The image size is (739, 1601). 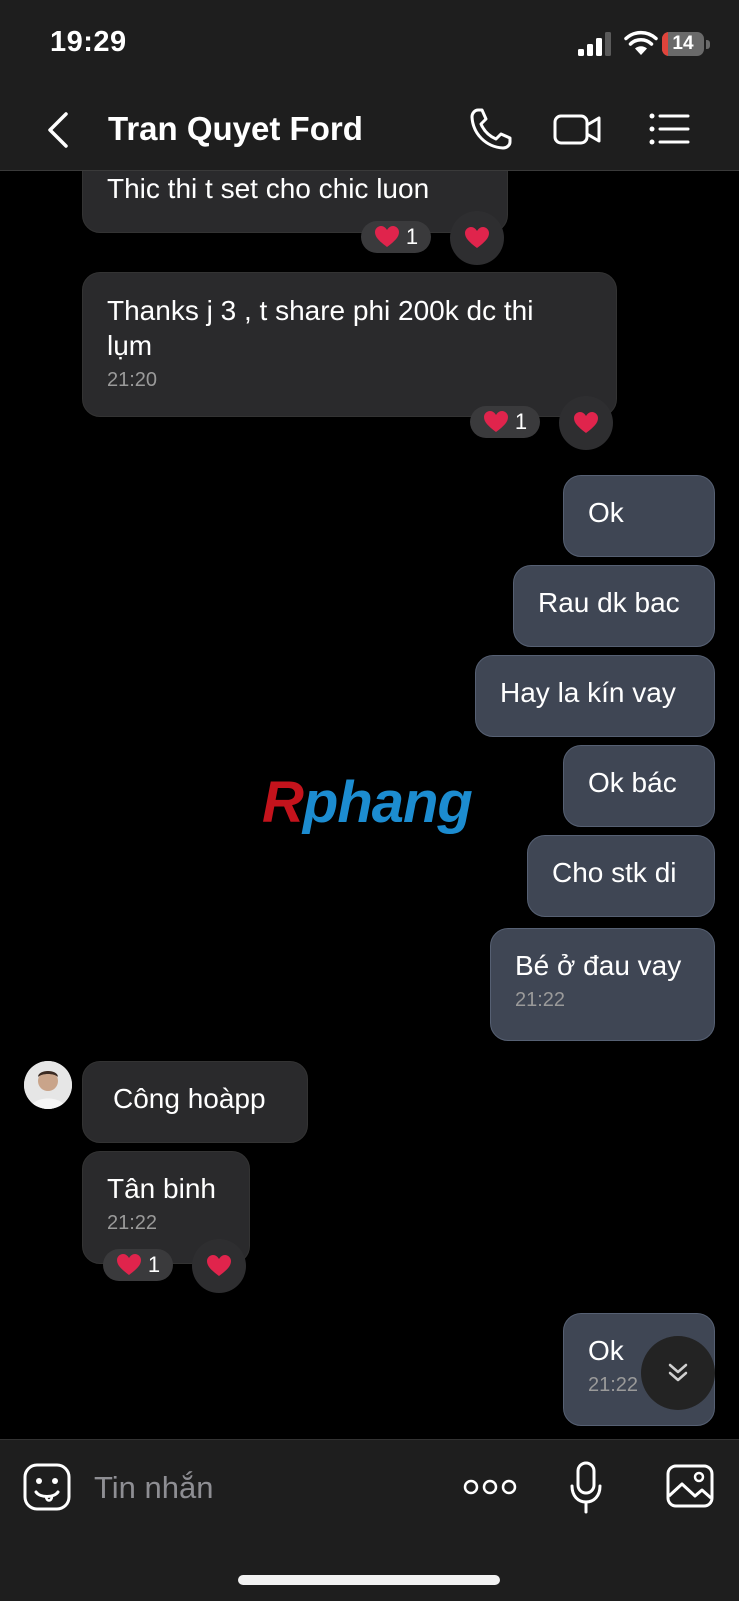 I want to click on video-call-icon, so click(x=577, y=129).